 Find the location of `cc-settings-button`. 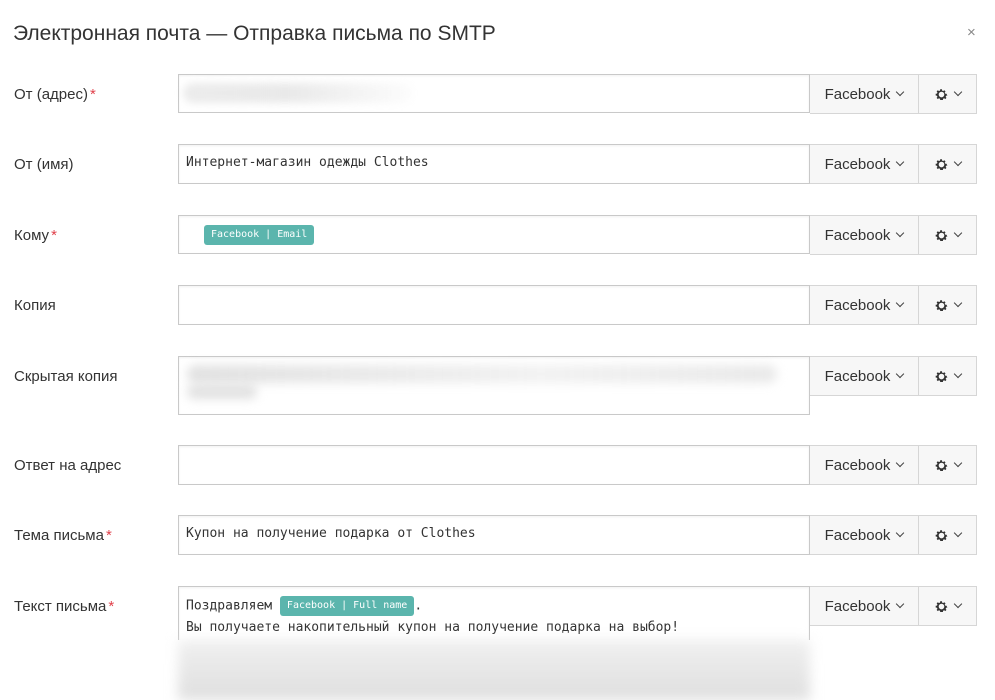

cc-settings-button is located at coordinates (947, 305).